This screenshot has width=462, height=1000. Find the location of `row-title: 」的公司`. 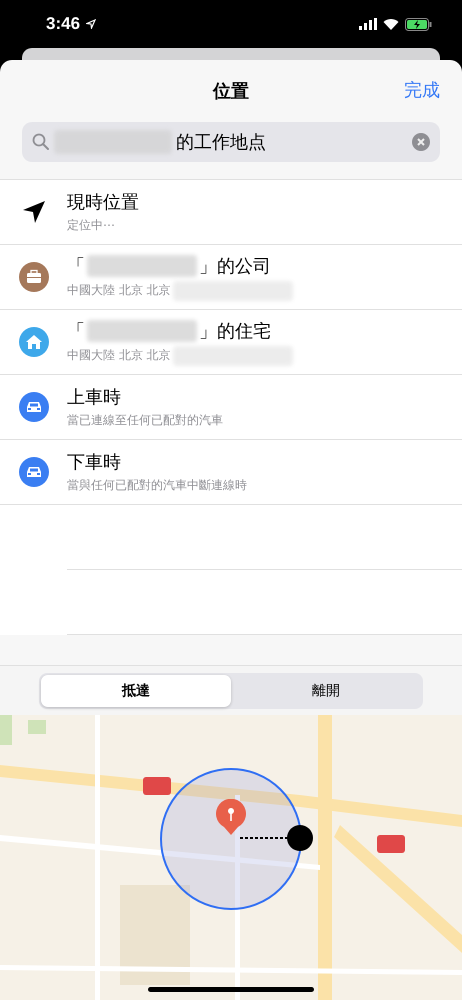

row-title: 」的公司 is located at coordinates (235, 266).